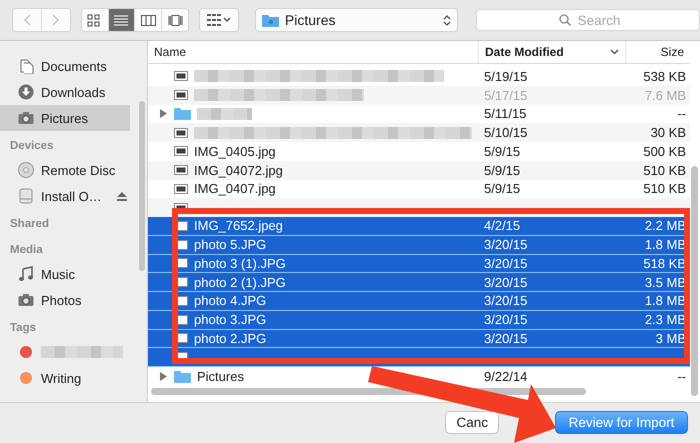  I want to click on file-row: 5/11/15 --, so click(419, 114).